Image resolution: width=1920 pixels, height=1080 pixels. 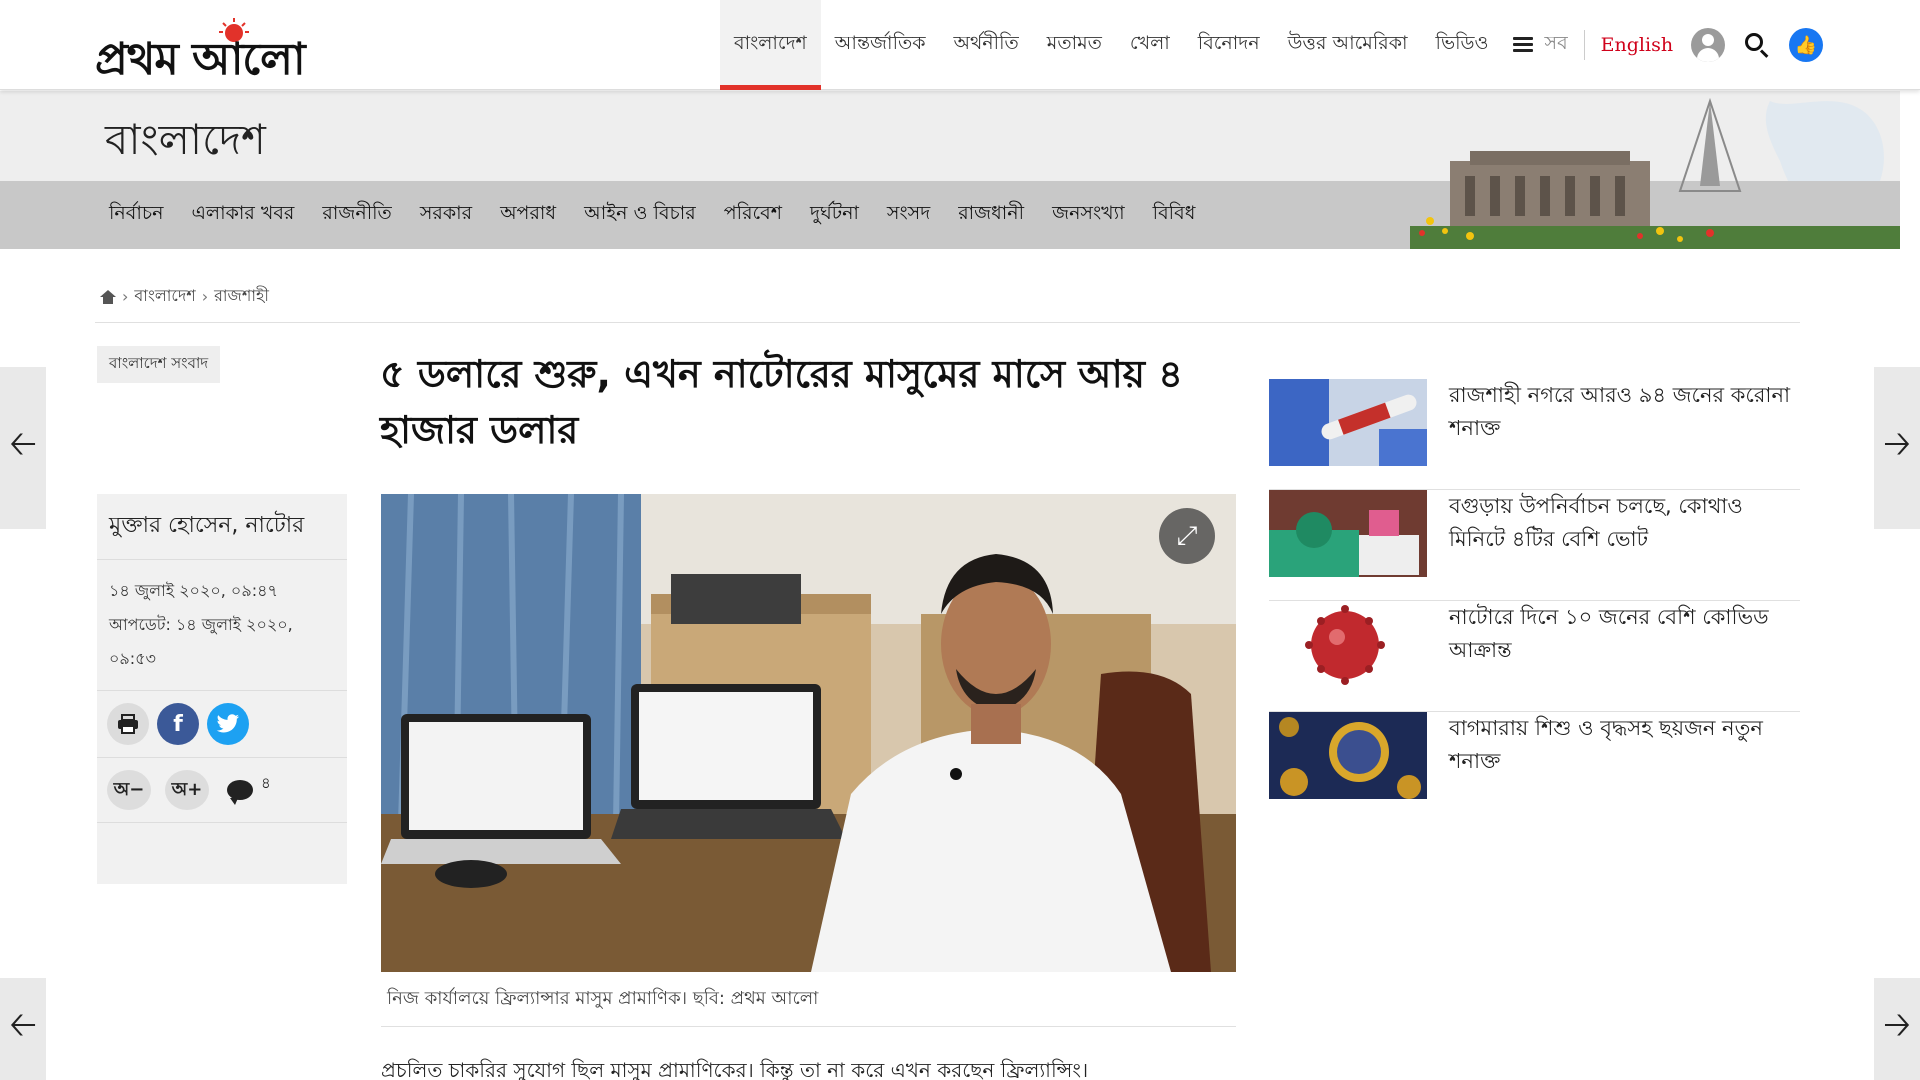 I want to click on published-date: ১৪ জুলাই ২০২০, ০৯:৪৭, so click(x=193, y=590).